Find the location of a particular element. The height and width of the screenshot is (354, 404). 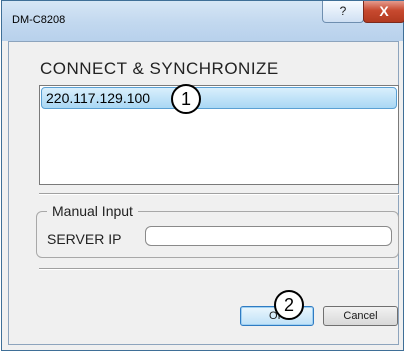

help-button: ? is located at coordinates (343, 12).